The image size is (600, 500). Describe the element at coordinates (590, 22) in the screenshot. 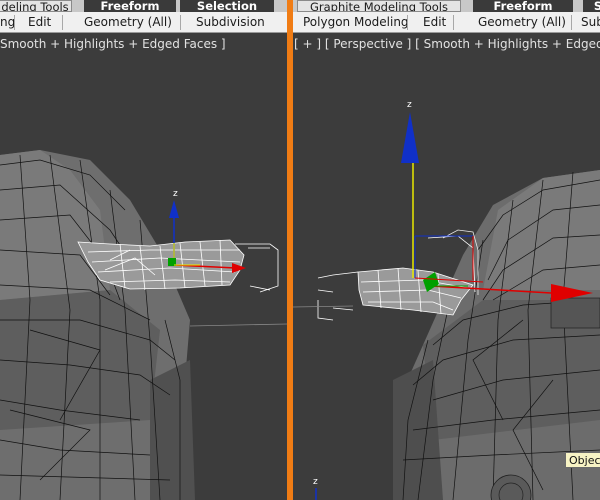

I see `subtab-subdivision: Sub` at that location.